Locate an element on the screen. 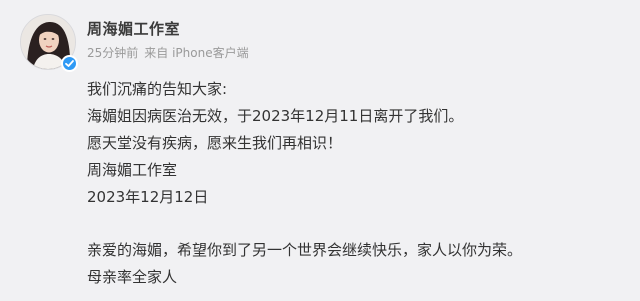 Image resolution: width=640 pixels, height=301 pixels. content-line: 愿天堂没有疾病，愿来生我们再相识！ is located at coordinates (215, 143).